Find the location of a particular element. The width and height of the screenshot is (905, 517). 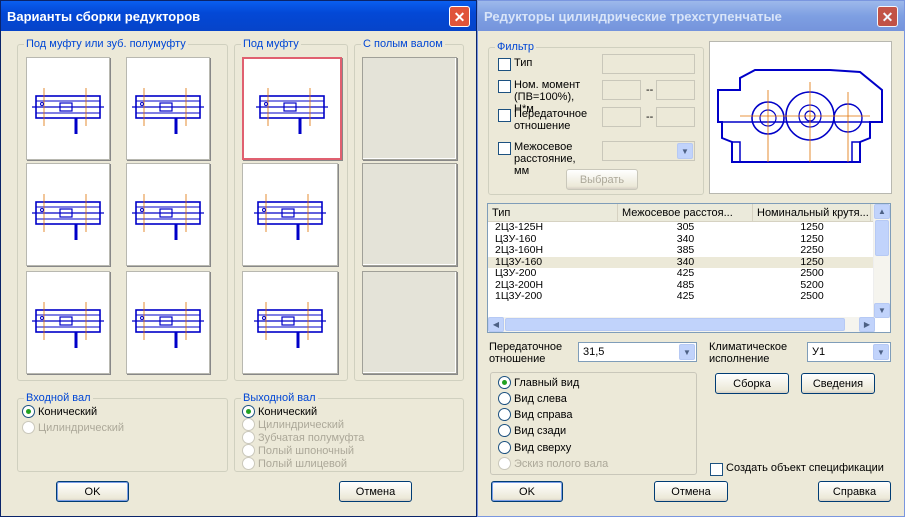

scroll-left-icon: ◀ is located at coordinates (496, 324).